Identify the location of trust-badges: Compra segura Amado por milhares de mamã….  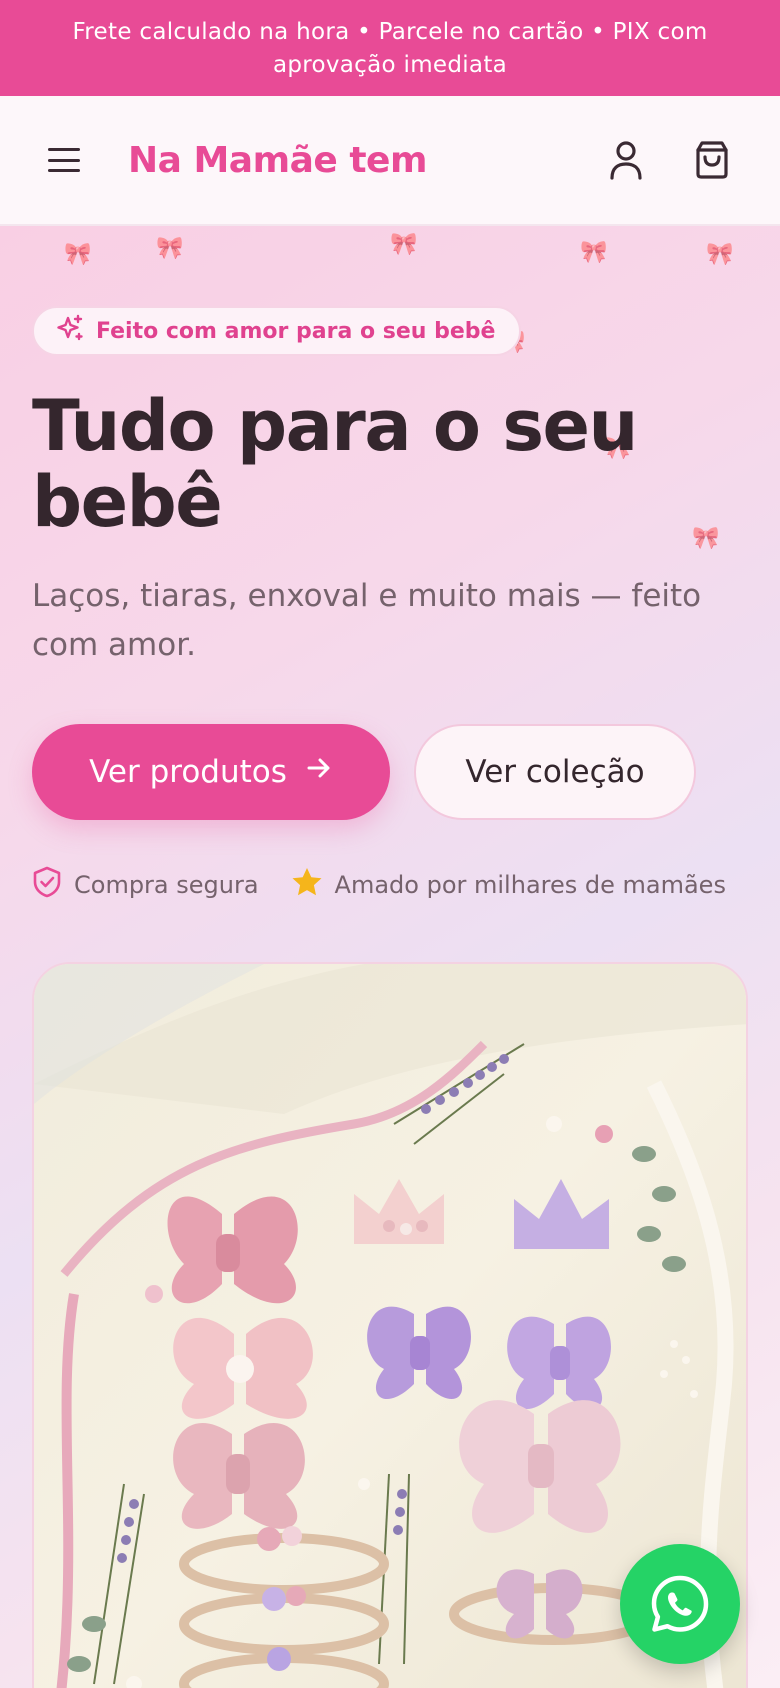
(379, 885).